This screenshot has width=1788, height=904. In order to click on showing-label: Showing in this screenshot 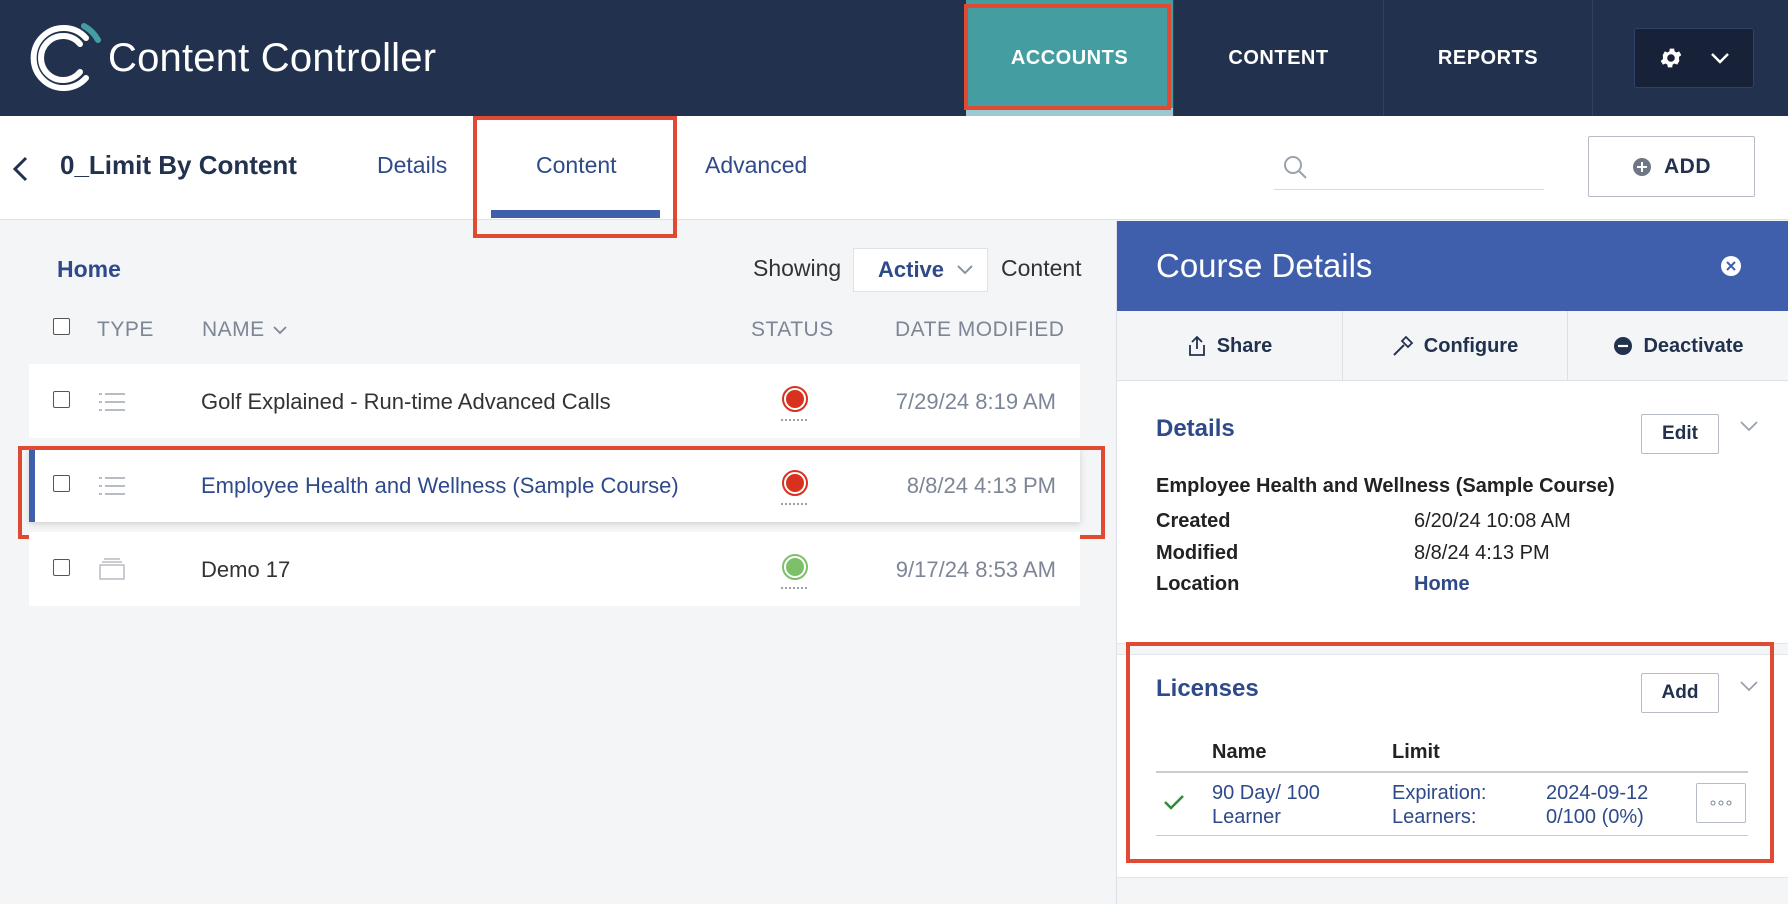, I will do `click(797, 268)`.